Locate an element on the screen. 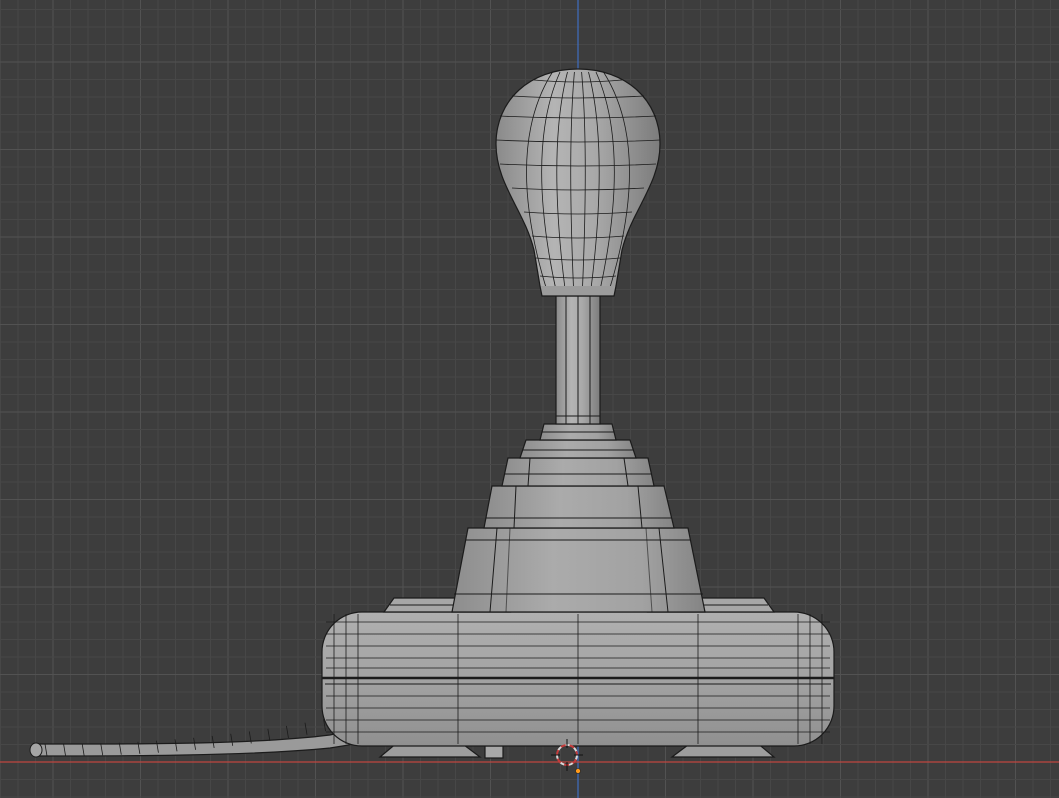  stick-housing is located at coordinates (578, 518).